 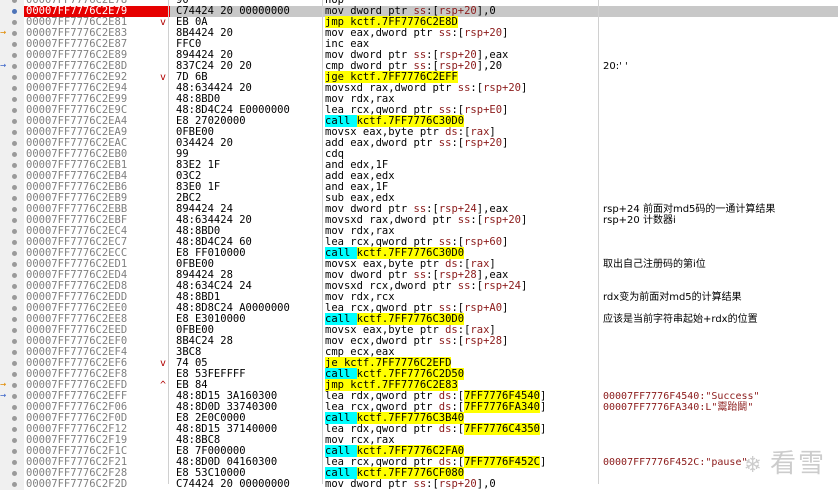 What do you see at coordinates (675, 462) in the screenshot?
I see `comment-cell: 00007FF7776F452C:"pause"` at bounding box center [675, 462].